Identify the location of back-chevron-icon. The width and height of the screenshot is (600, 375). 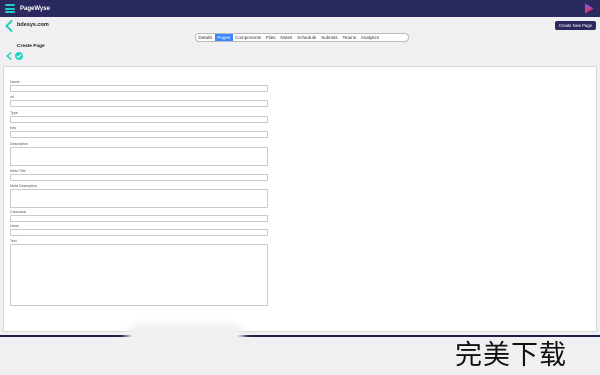
(9, 26).